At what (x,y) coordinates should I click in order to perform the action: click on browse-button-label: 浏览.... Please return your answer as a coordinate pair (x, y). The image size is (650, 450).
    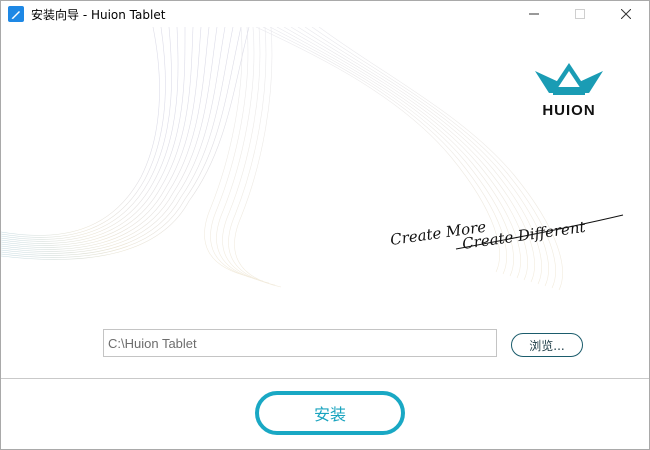
    Looking at the image, I should click on (547, 345).